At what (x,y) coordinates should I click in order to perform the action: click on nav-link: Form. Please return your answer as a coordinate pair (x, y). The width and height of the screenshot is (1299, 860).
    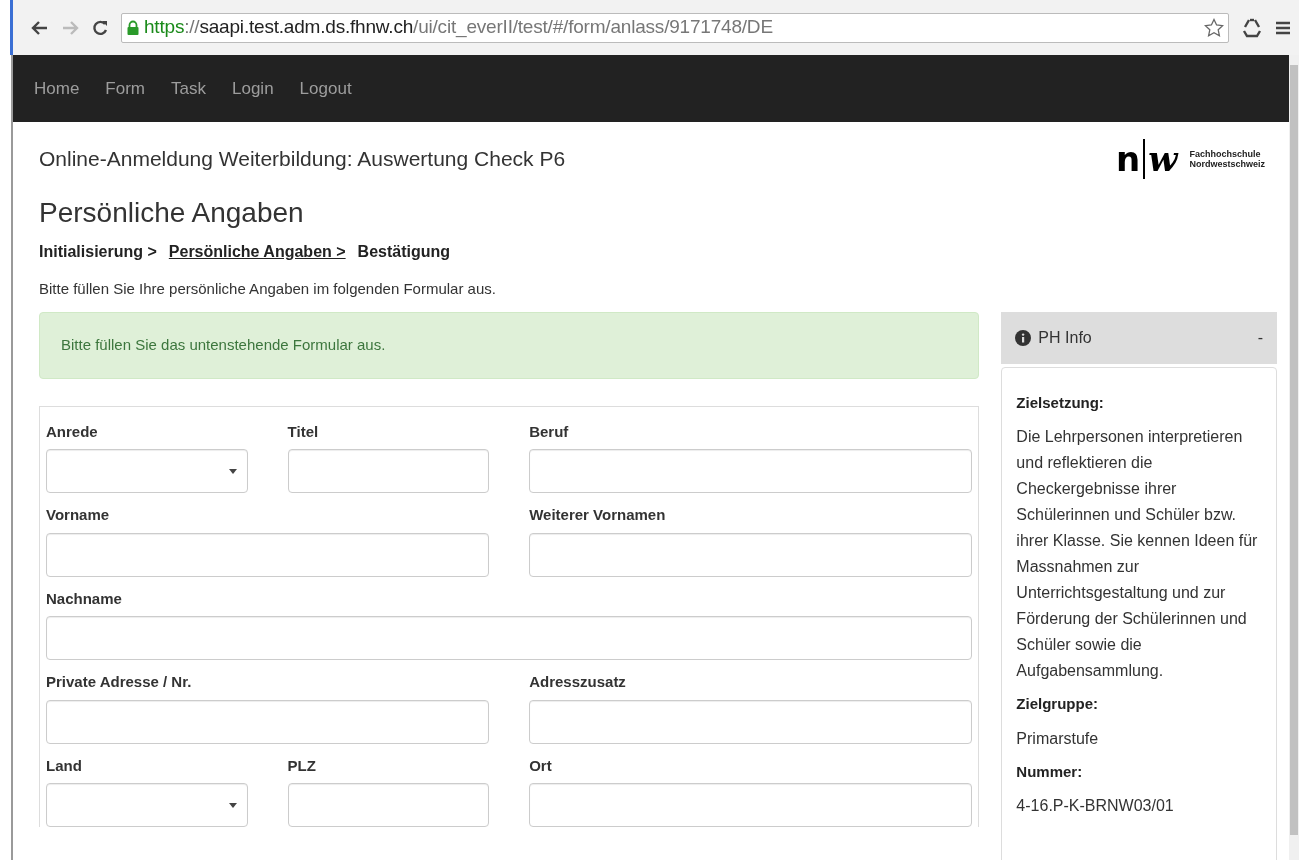
    Looking at the image, I should click on (125, 88).